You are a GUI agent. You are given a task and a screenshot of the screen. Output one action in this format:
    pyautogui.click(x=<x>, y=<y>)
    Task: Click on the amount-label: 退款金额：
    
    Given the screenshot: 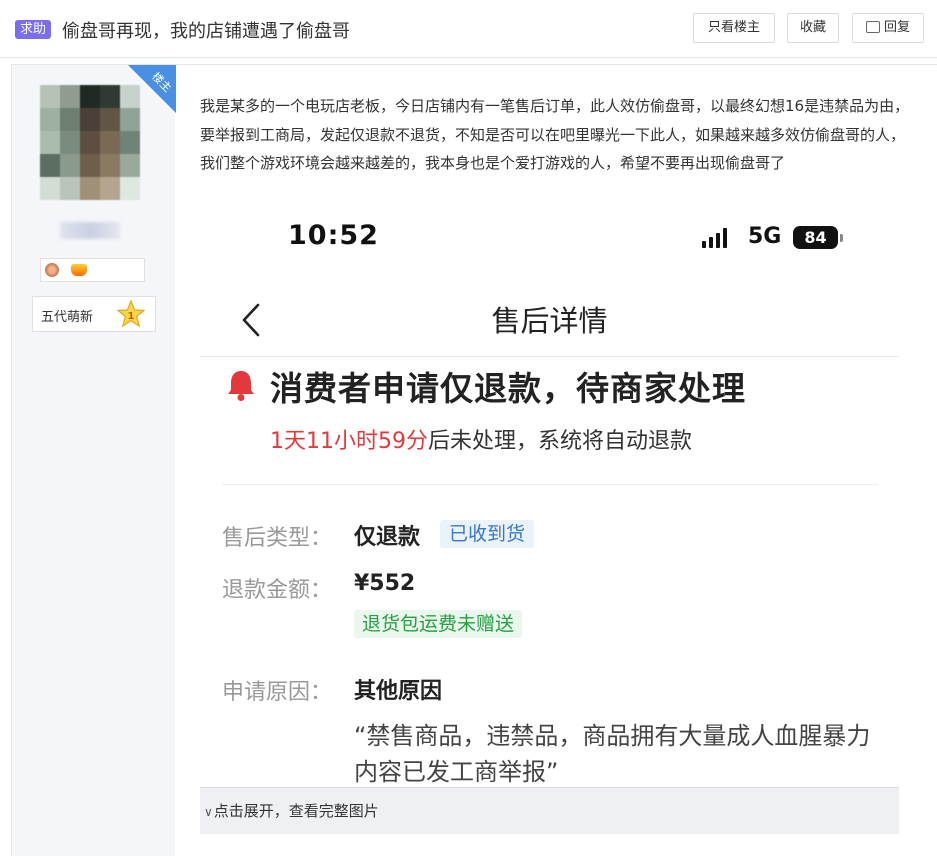 What is the action you would take?
    pyautogui.click(x=277, y=590)
    